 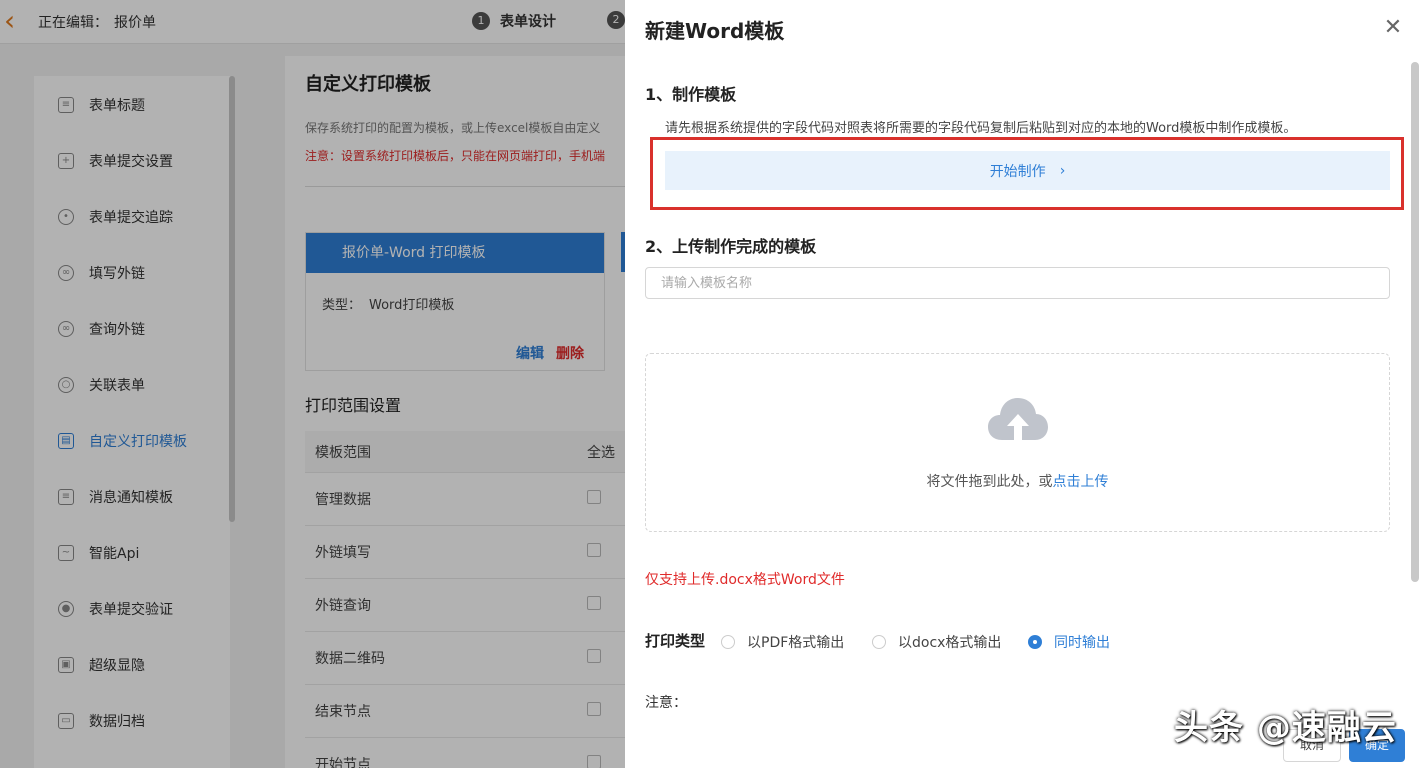 I want to click on note-label: 注意：, so click(x=666, y=703).